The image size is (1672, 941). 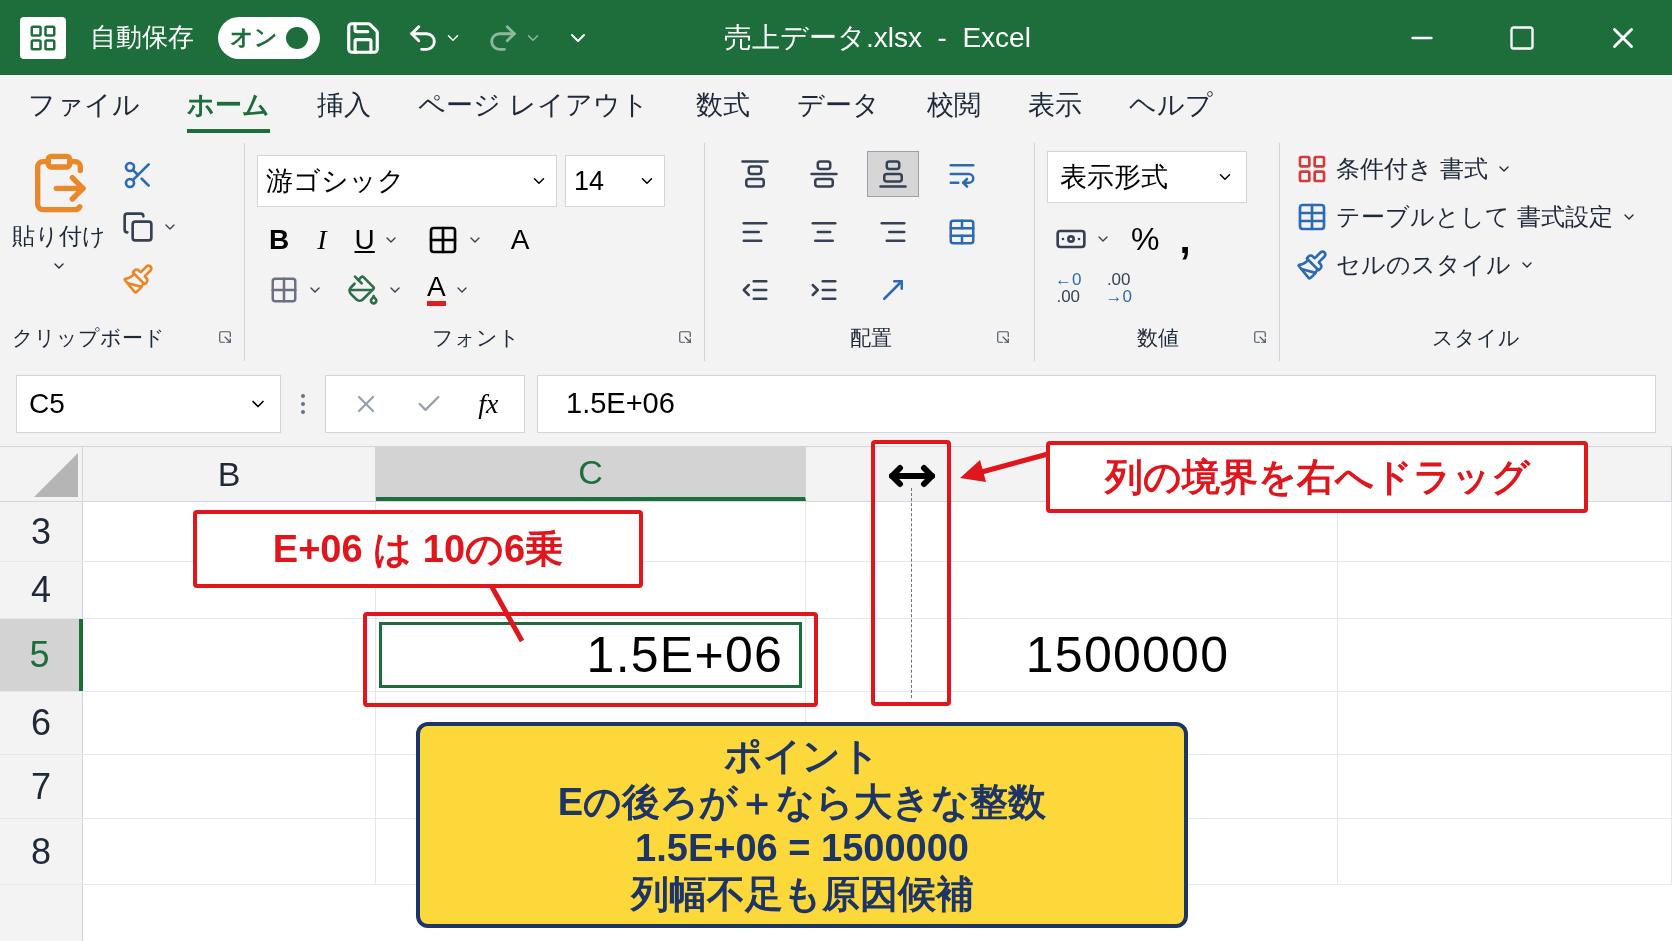 I want to click on font-color-button: A, so click(x=436, y=289).